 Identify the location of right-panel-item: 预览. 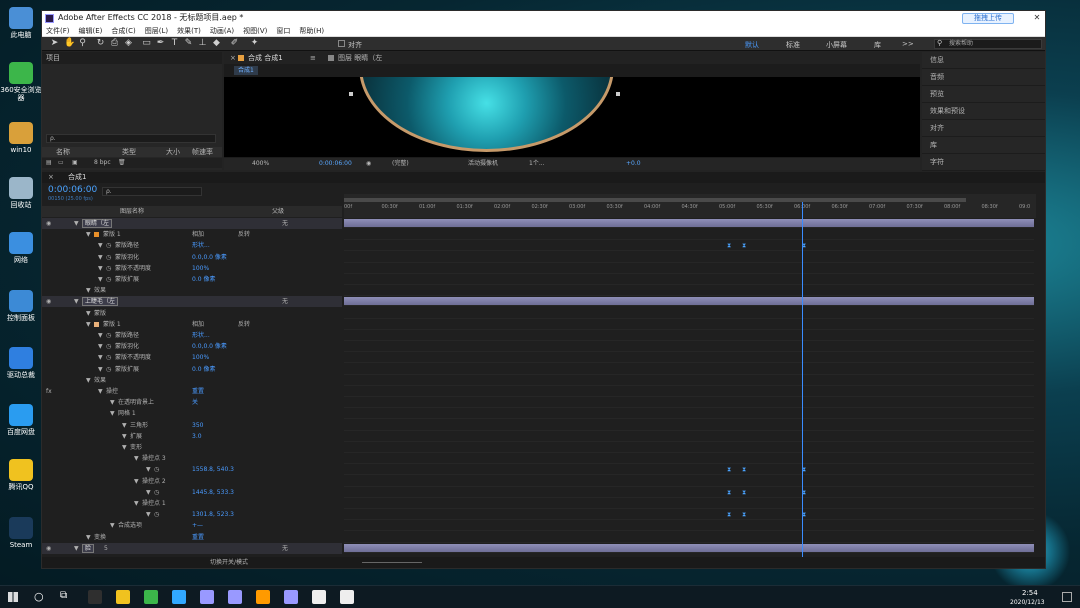
(983, 94).